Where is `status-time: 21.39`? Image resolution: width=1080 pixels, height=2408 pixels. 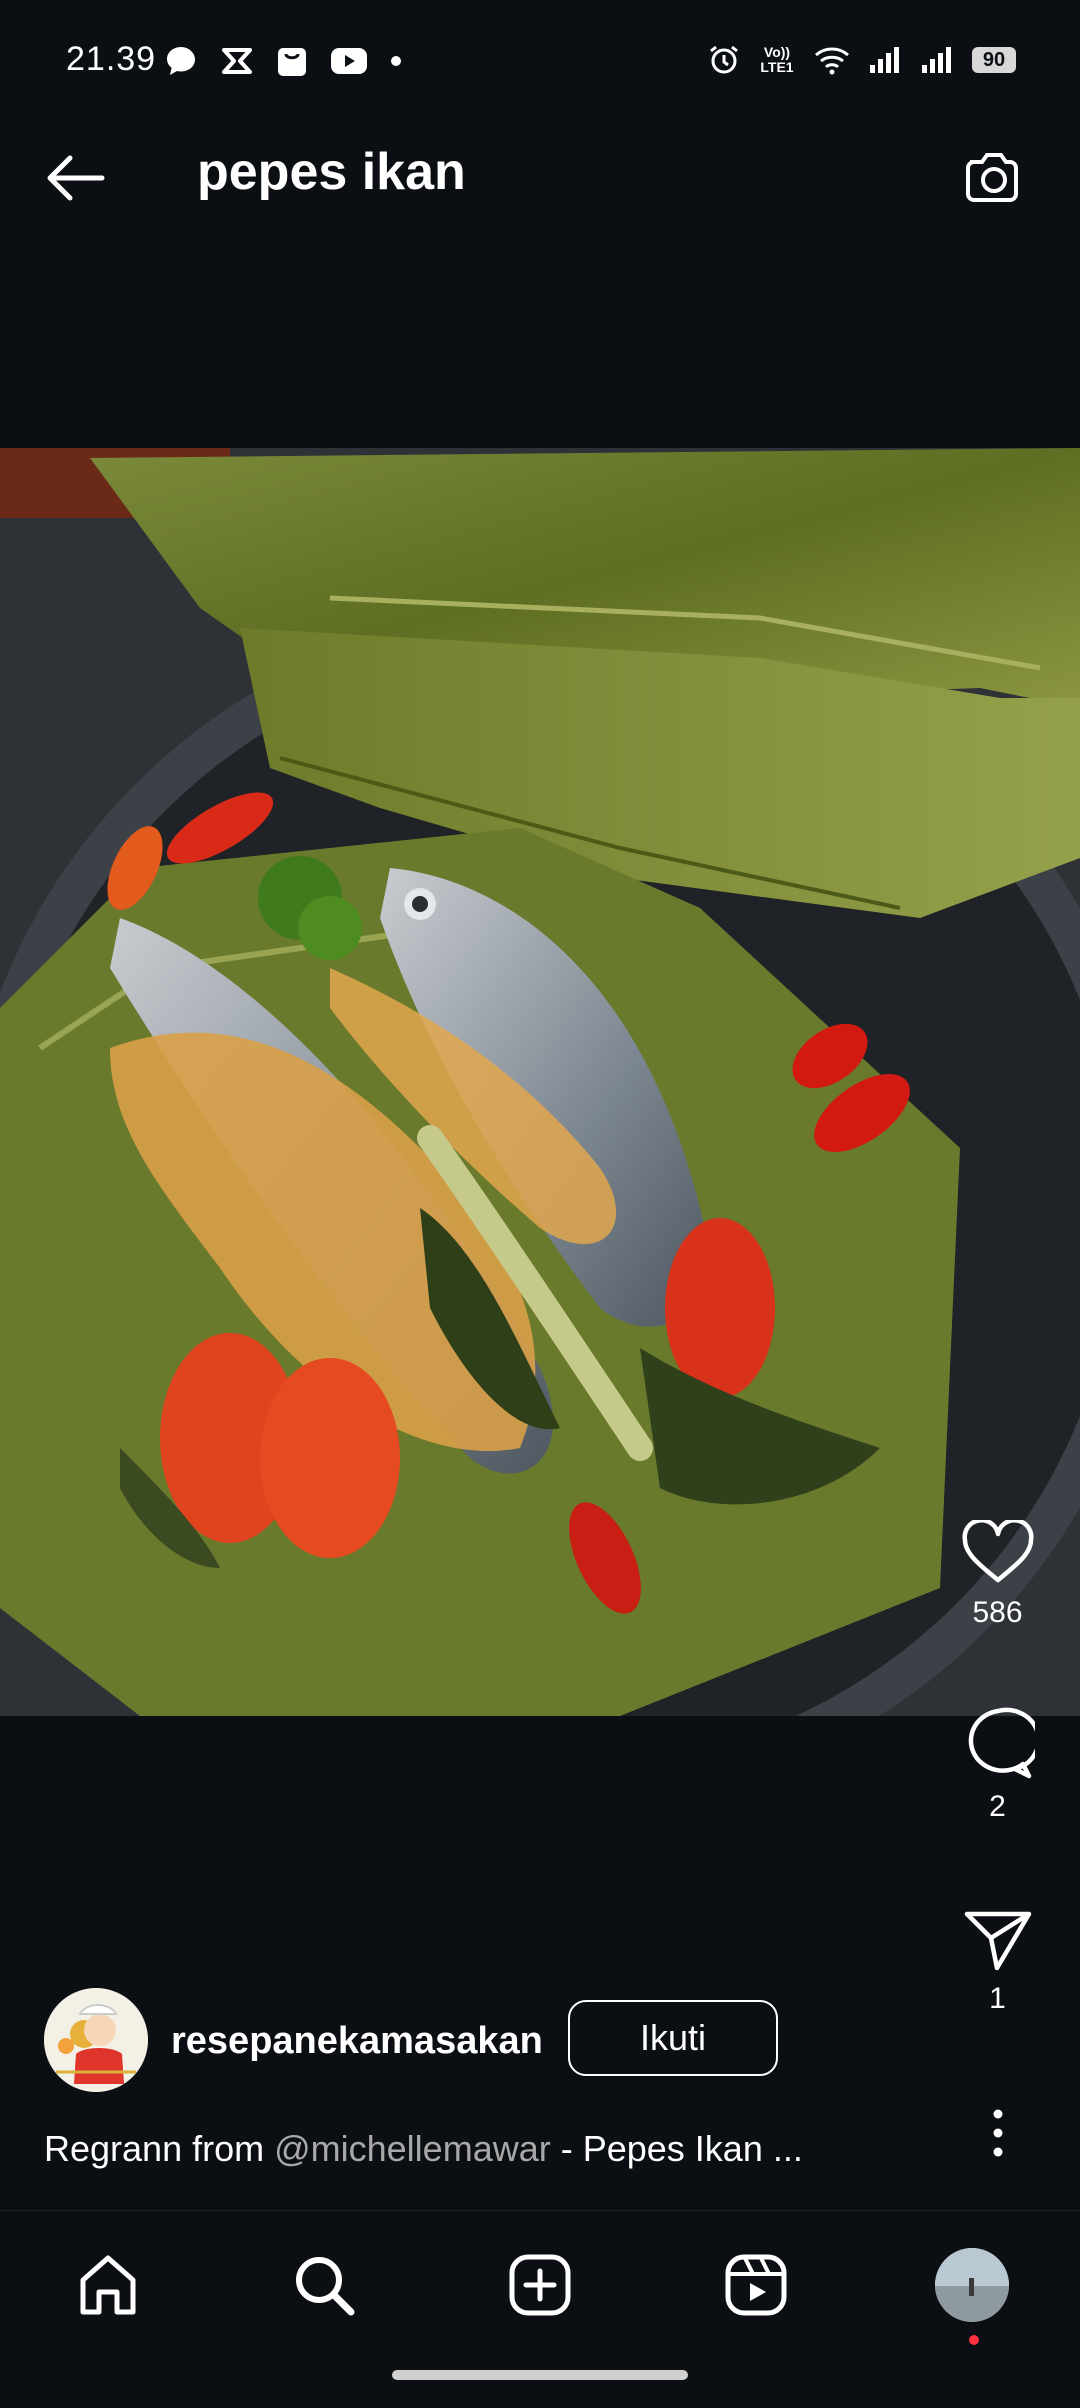 status-time: 21.39 is located at coordinates (111, 59).